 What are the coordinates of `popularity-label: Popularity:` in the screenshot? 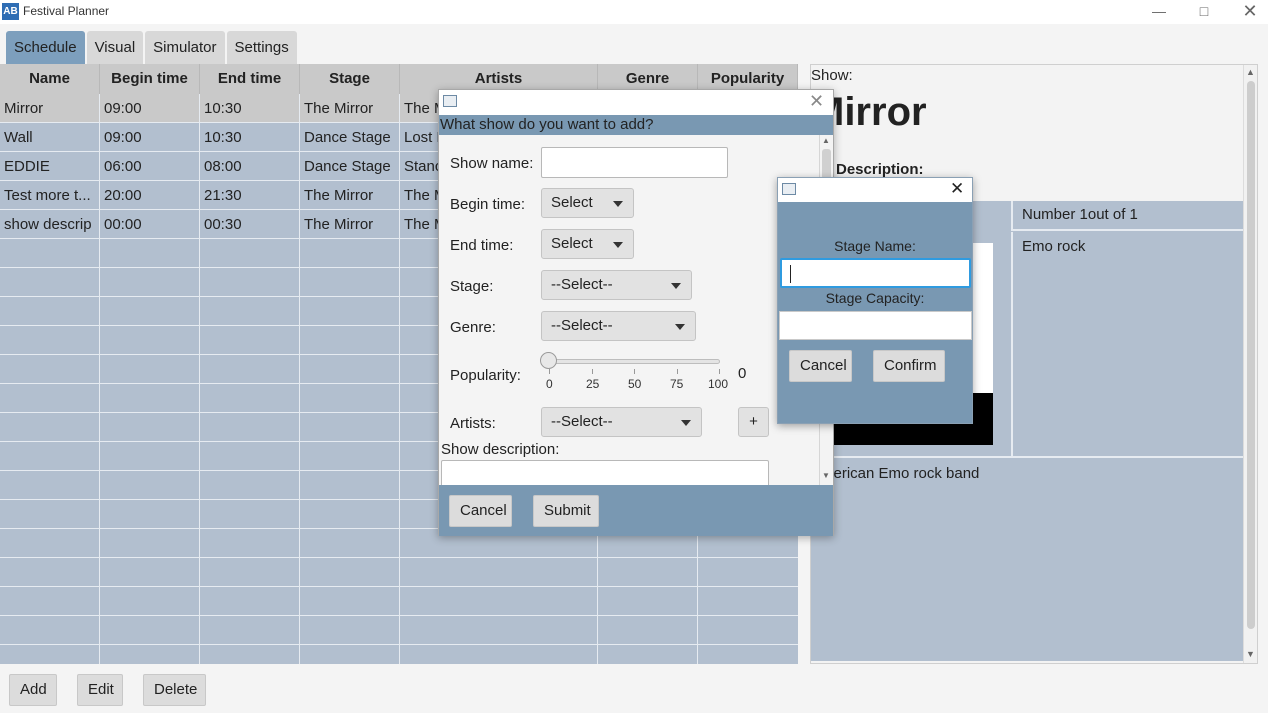 It's located at (485, 375).